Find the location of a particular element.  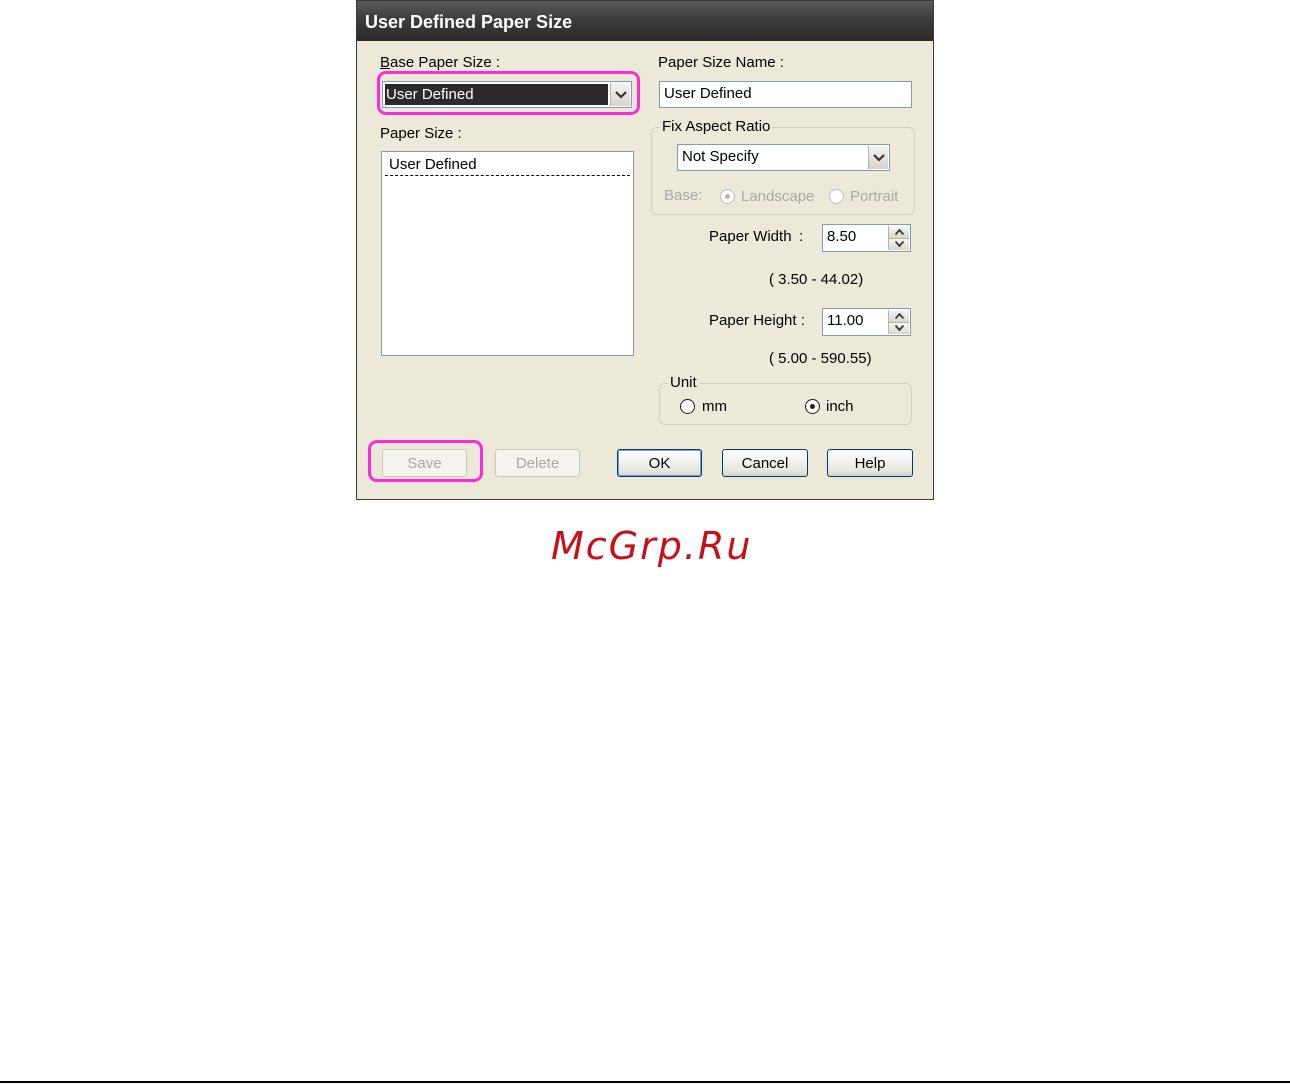

paper-height-spinner is located at coordinates (898, 322).